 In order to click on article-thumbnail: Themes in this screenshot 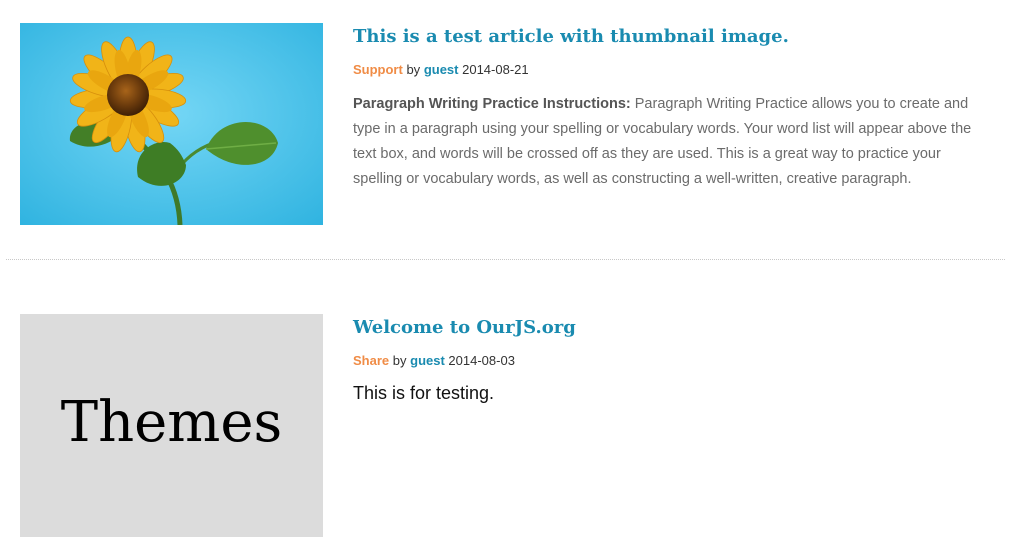, I will do `click(171, 425)`.